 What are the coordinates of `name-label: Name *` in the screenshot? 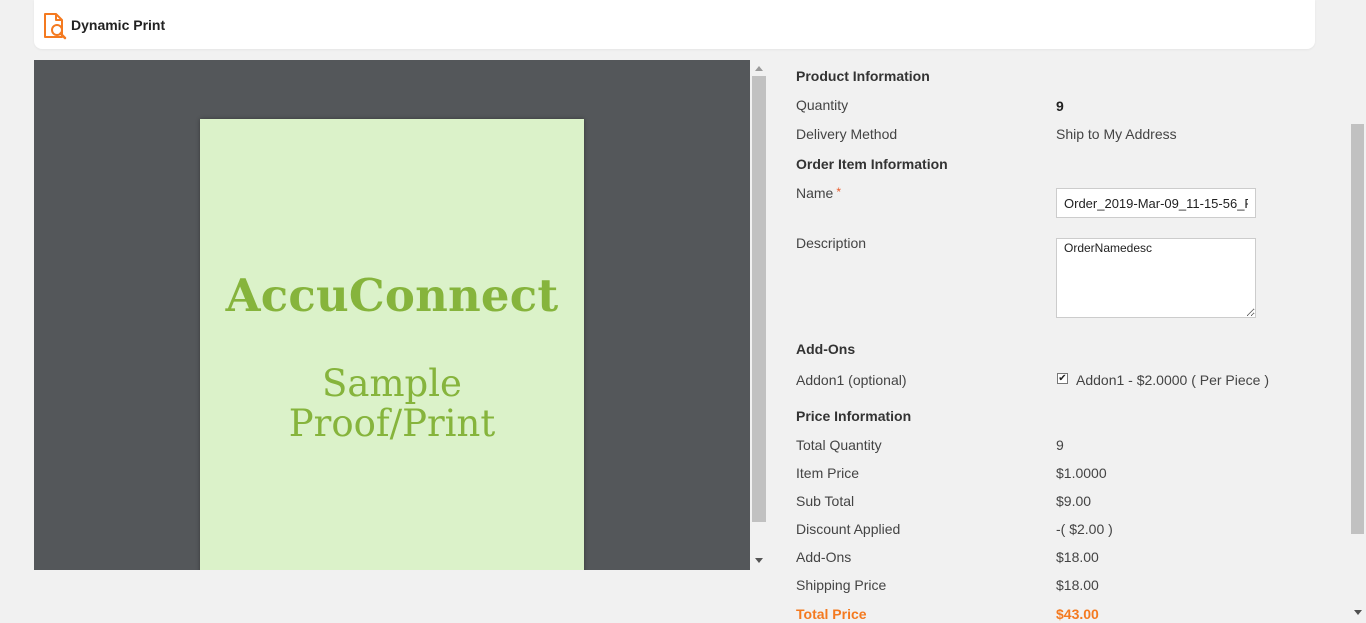 It's located at (818, 193).